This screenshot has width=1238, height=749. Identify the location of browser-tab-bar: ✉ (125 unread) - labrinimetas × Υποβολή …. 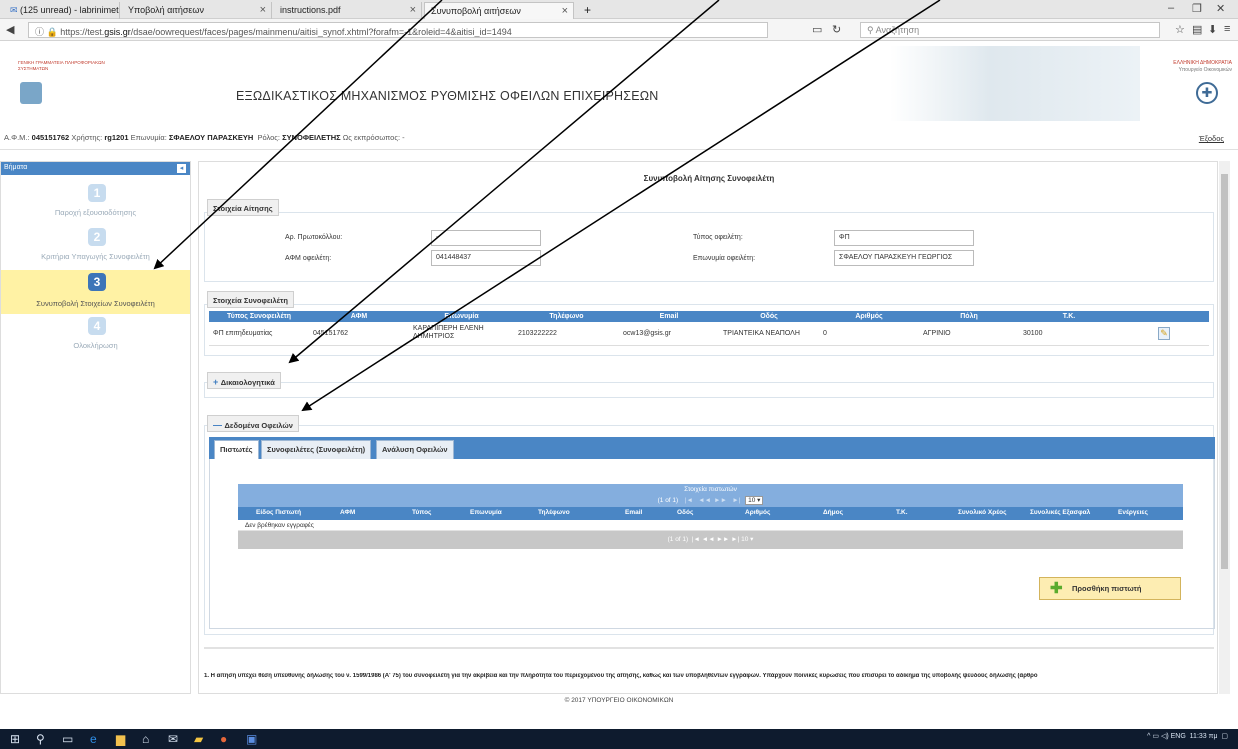
(619, 9).